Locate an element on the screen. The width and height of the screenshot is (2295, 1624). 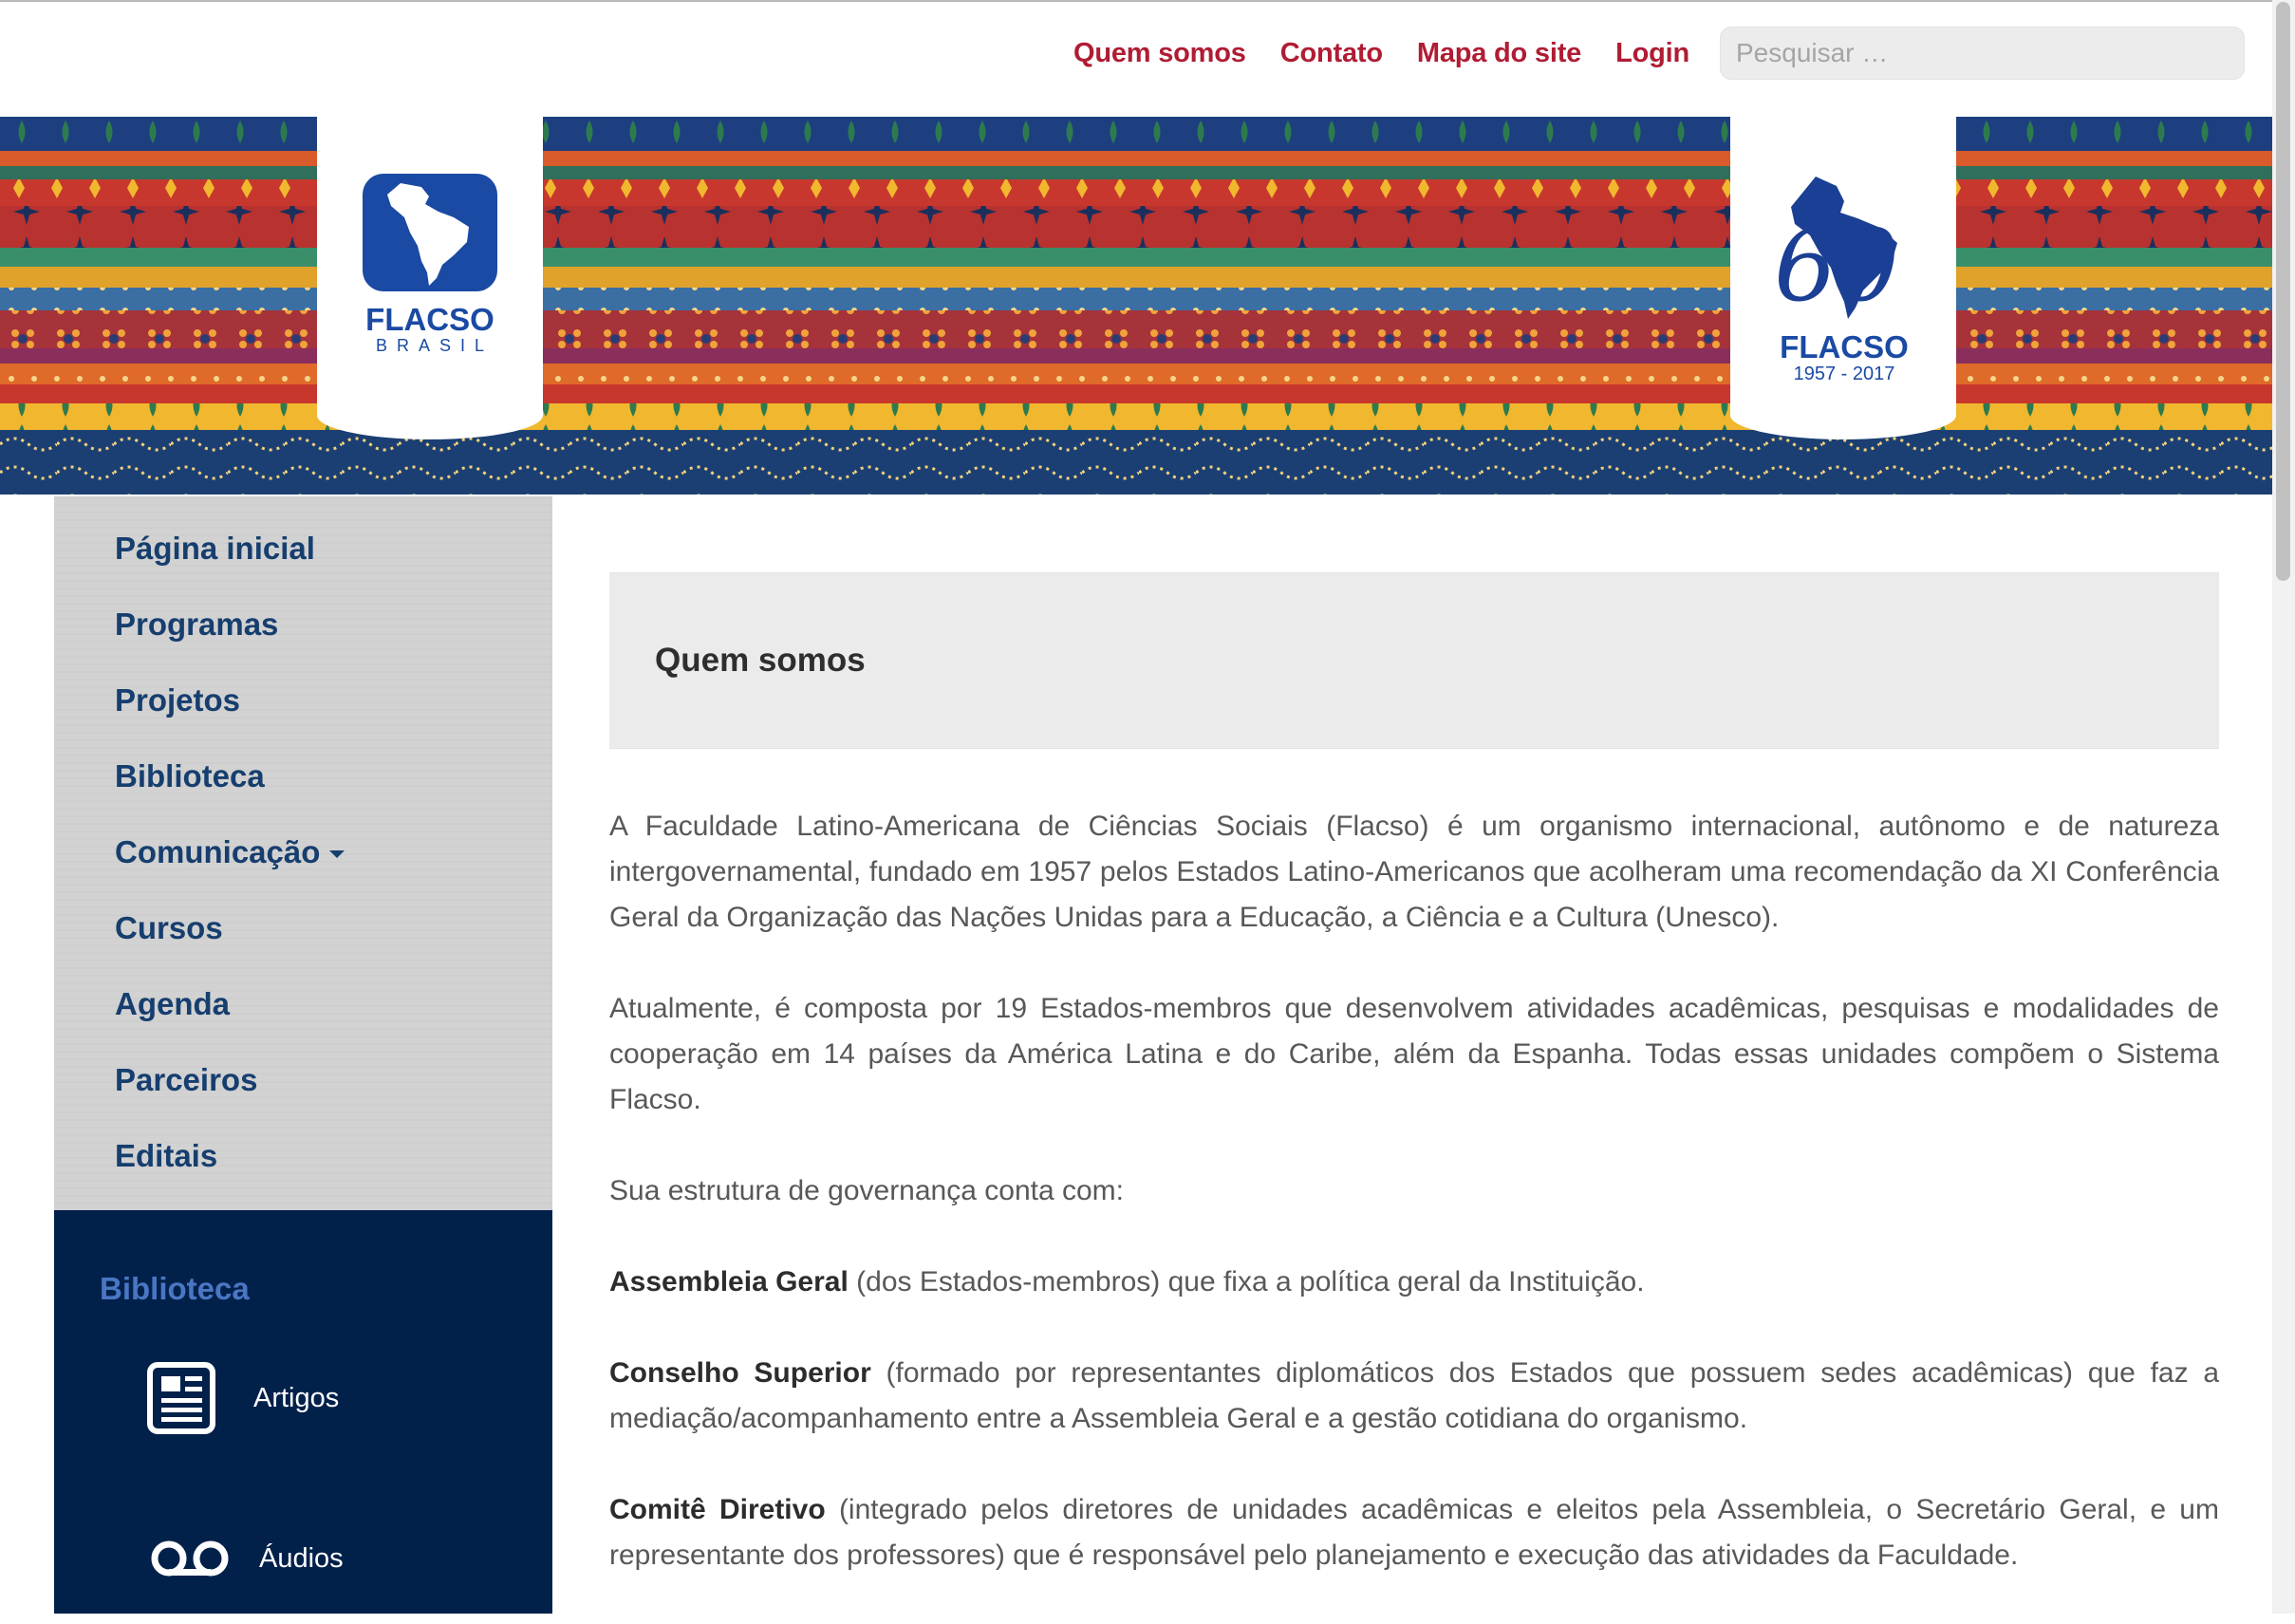
flacso-brasil-logo-tab: FLACSO BRASIL is located at coordinates (430, 278).